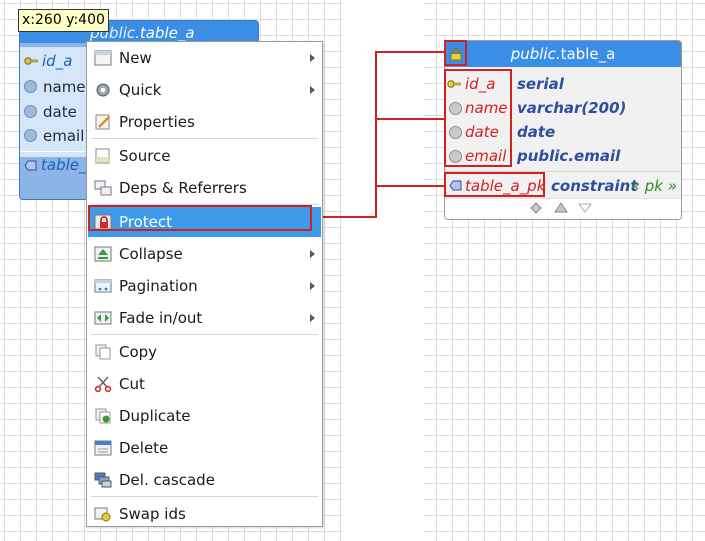  I want to click on menu-item-swap-ids: Swap ids, so click(204, 514).